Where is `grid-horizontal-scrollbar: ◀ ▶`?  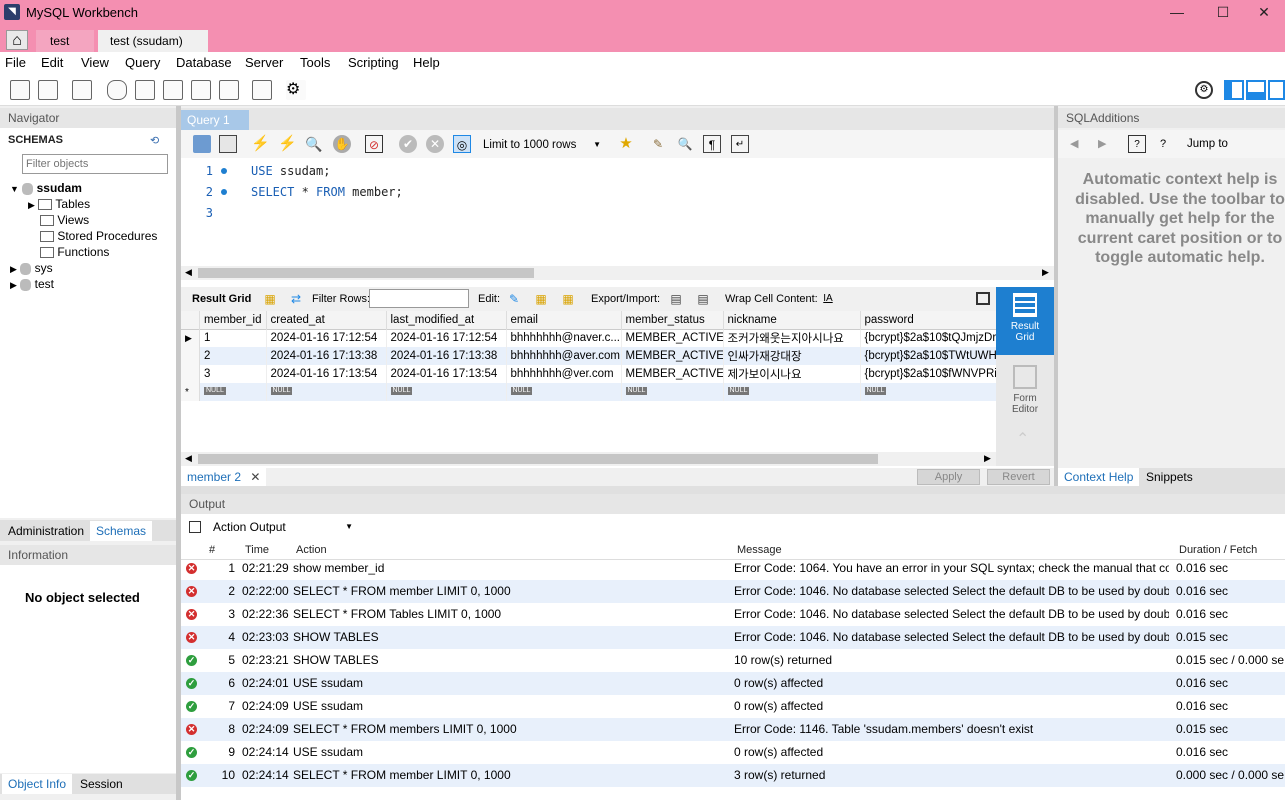 grid-horizontal-scrollbar: ◀ ▶ is located at coordinates (588, 459).